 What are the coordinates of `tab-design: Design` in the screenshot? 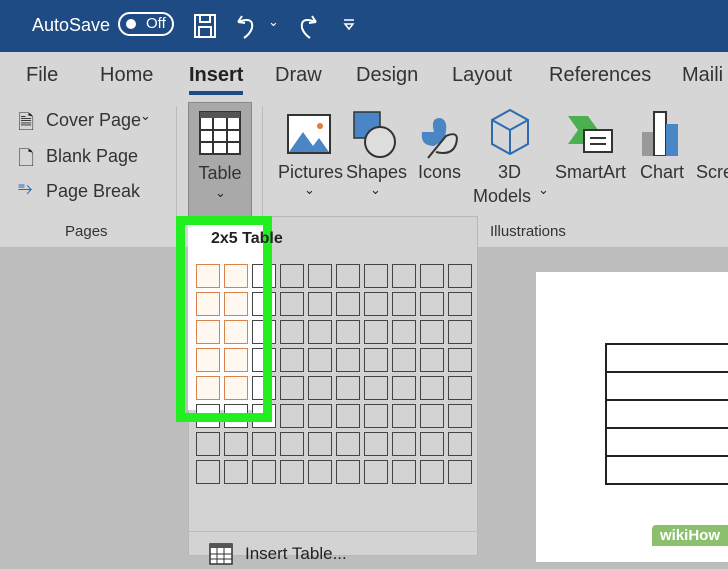 It's located at (387, 75).